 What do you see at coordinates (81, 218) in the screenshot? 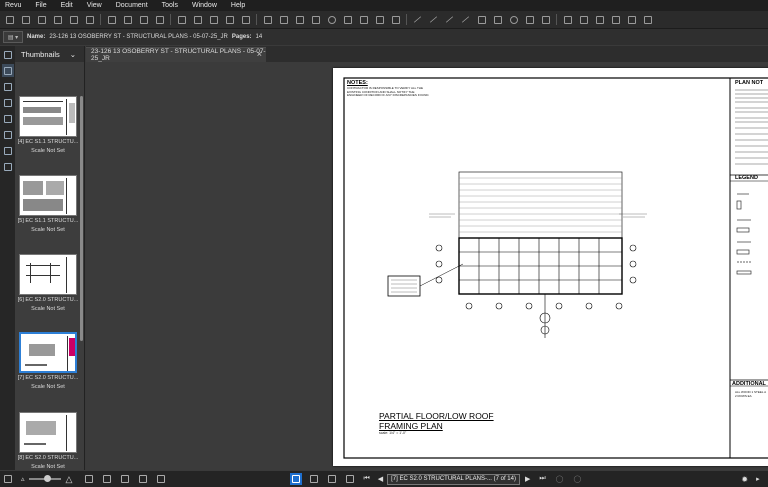
I see `panel-scrollbar` at bounding box center [81, 218].